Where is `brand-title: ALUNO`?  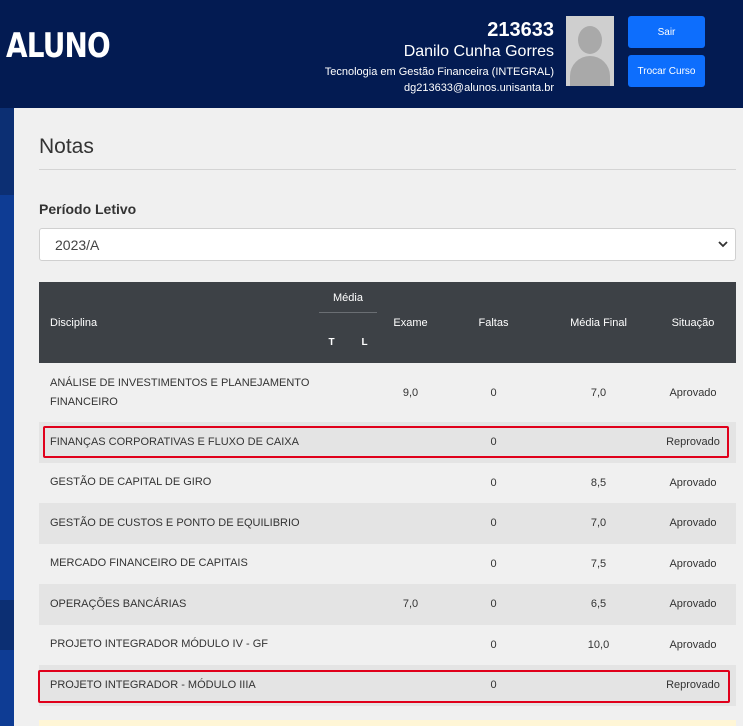
brand-title: ALUNO is located at coordinates (58, 46).